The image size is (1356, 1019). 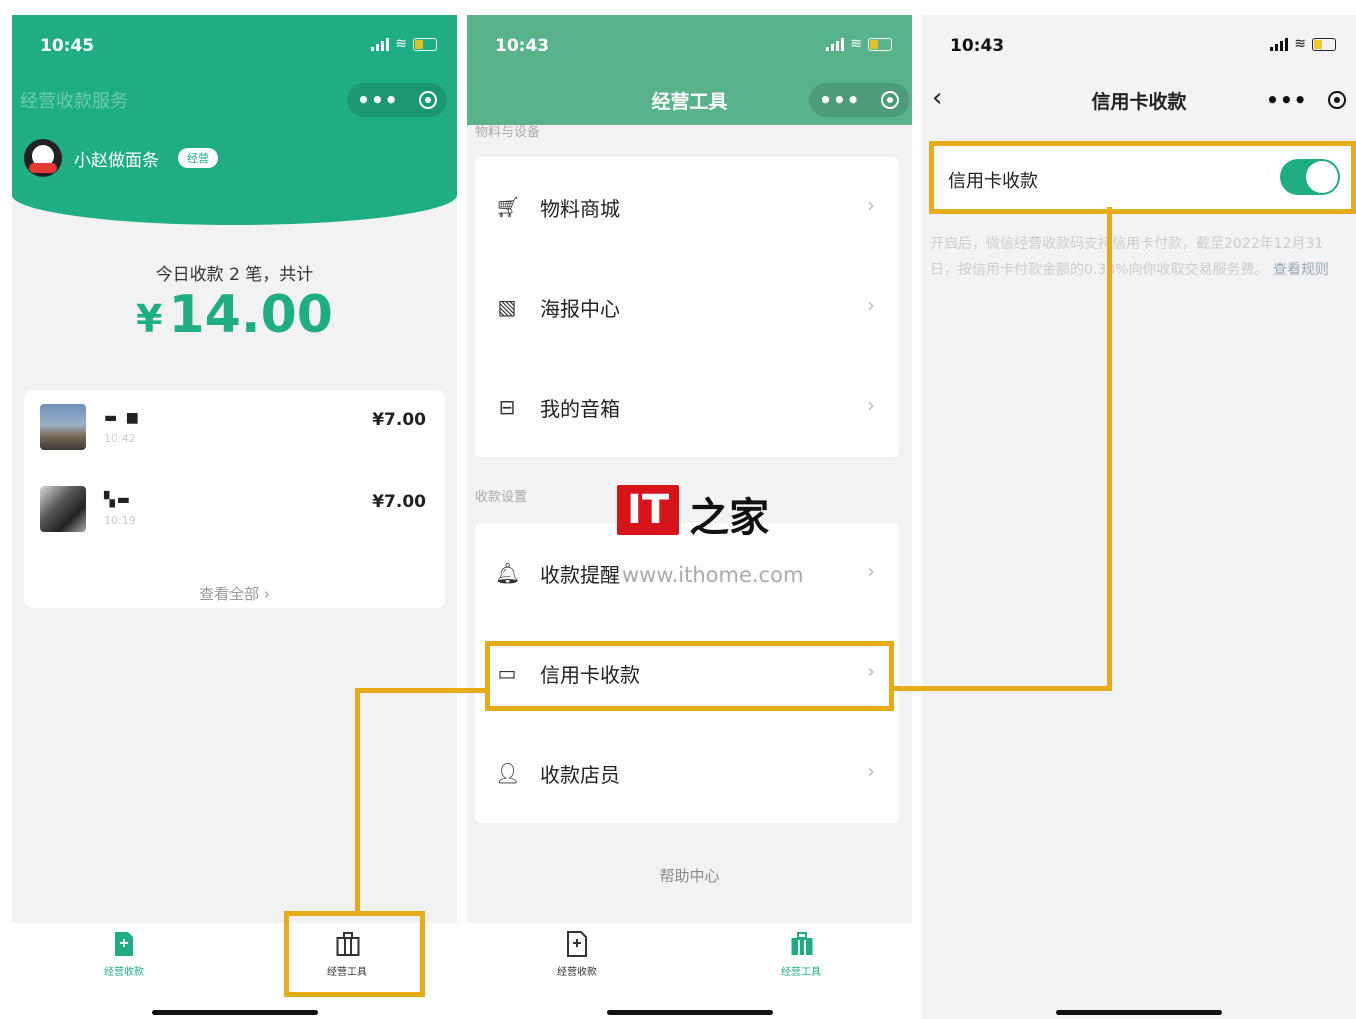 What do you see at coordinates (687, 407) in the screenshot?
I see `menu-item-my-speaker: ⊟ 我的音箱 ›` at bounding box center [687, 407].